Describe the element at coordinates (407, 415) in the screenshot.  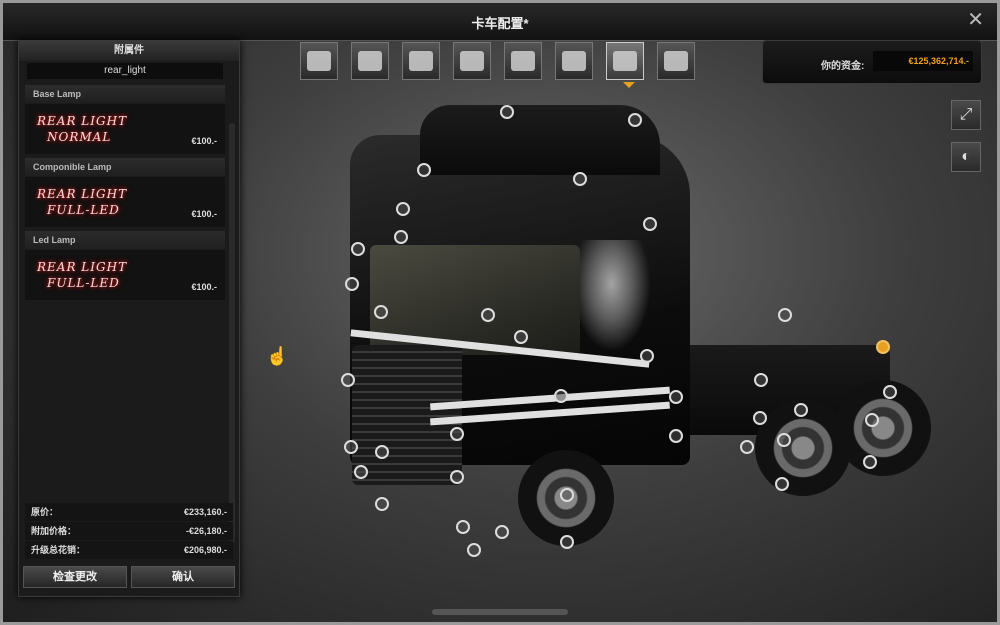
I see `truck-grille` at that location.